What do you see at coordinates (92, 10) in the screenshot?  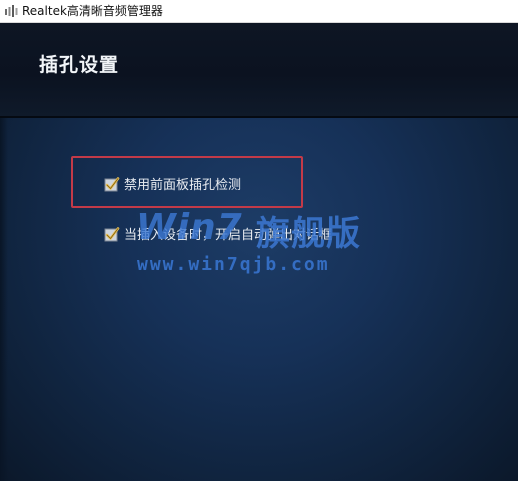 I see `window-title: Realtek高清晰音频管理器` at bounding box center [92, 10].